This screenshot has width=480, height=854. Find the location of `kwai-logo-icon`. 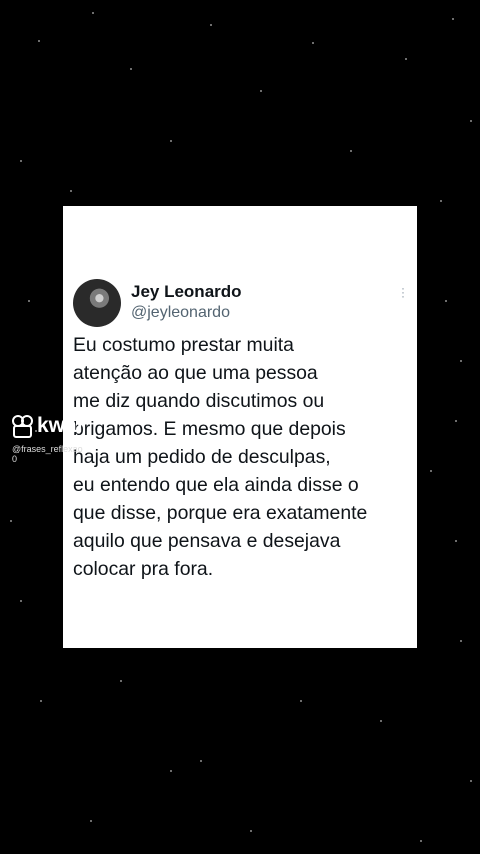

kwai-logo-icon is located at coordinates (23, 426).